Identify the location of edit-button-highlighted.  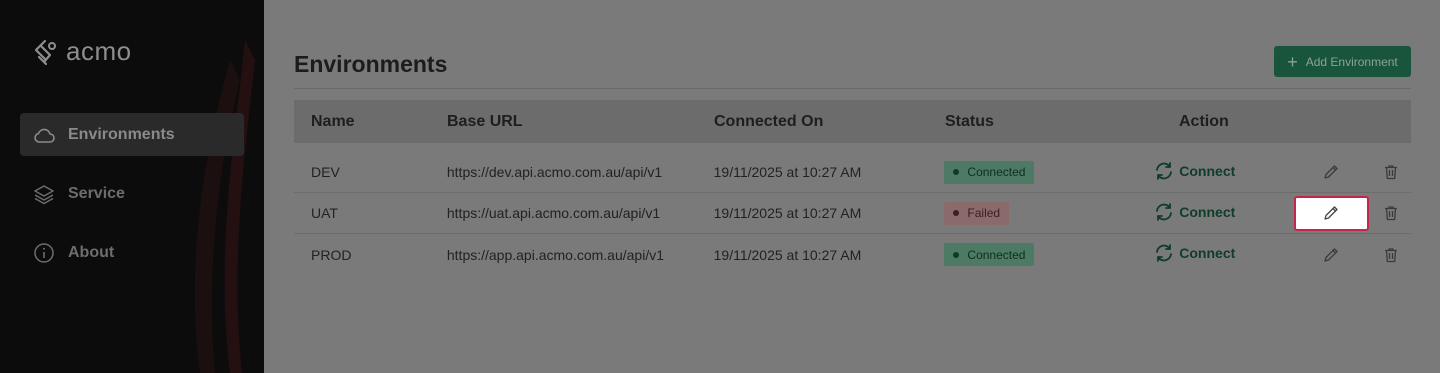
(1331, 213).